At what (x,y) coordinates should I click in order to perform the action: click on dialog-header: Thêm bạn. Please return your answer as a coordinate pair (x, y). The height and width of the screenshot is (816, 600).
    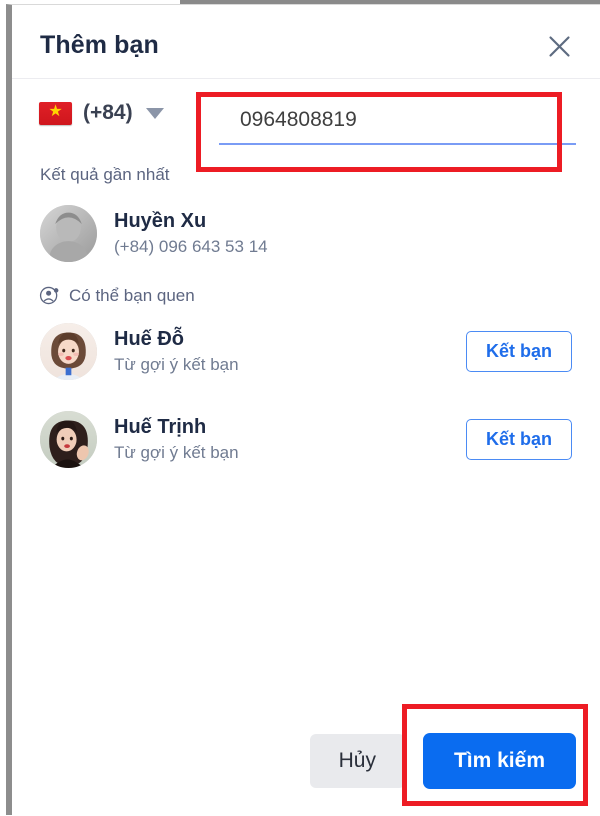
    Looking at the image, I should click on (306, 42).